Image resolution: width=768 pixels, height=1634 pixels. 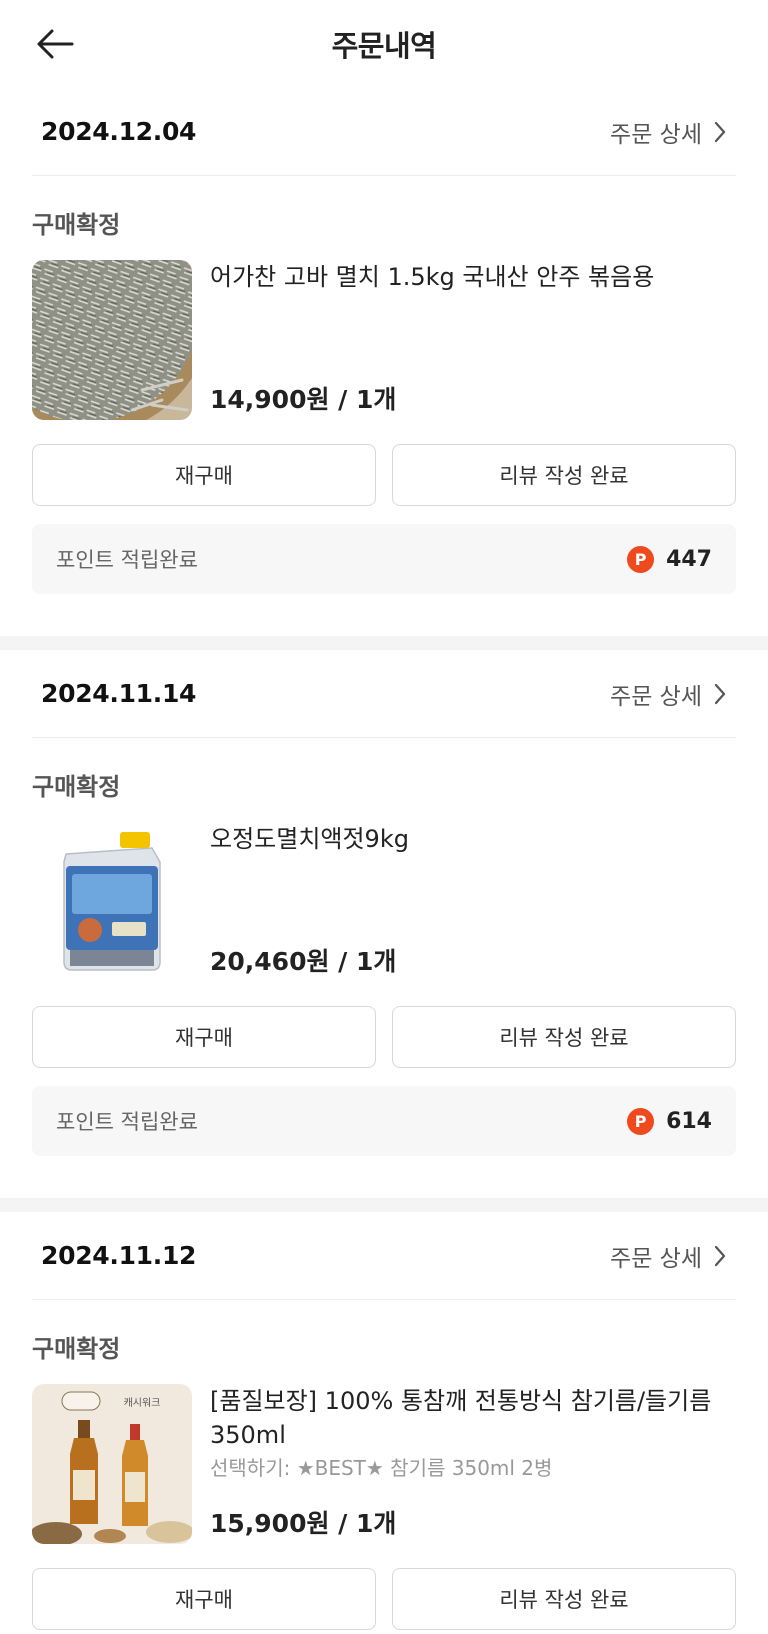 I want to click on product-row: 오정도멸치액젓9kg 20,460원 / 1개, so click(x=384, y=902).